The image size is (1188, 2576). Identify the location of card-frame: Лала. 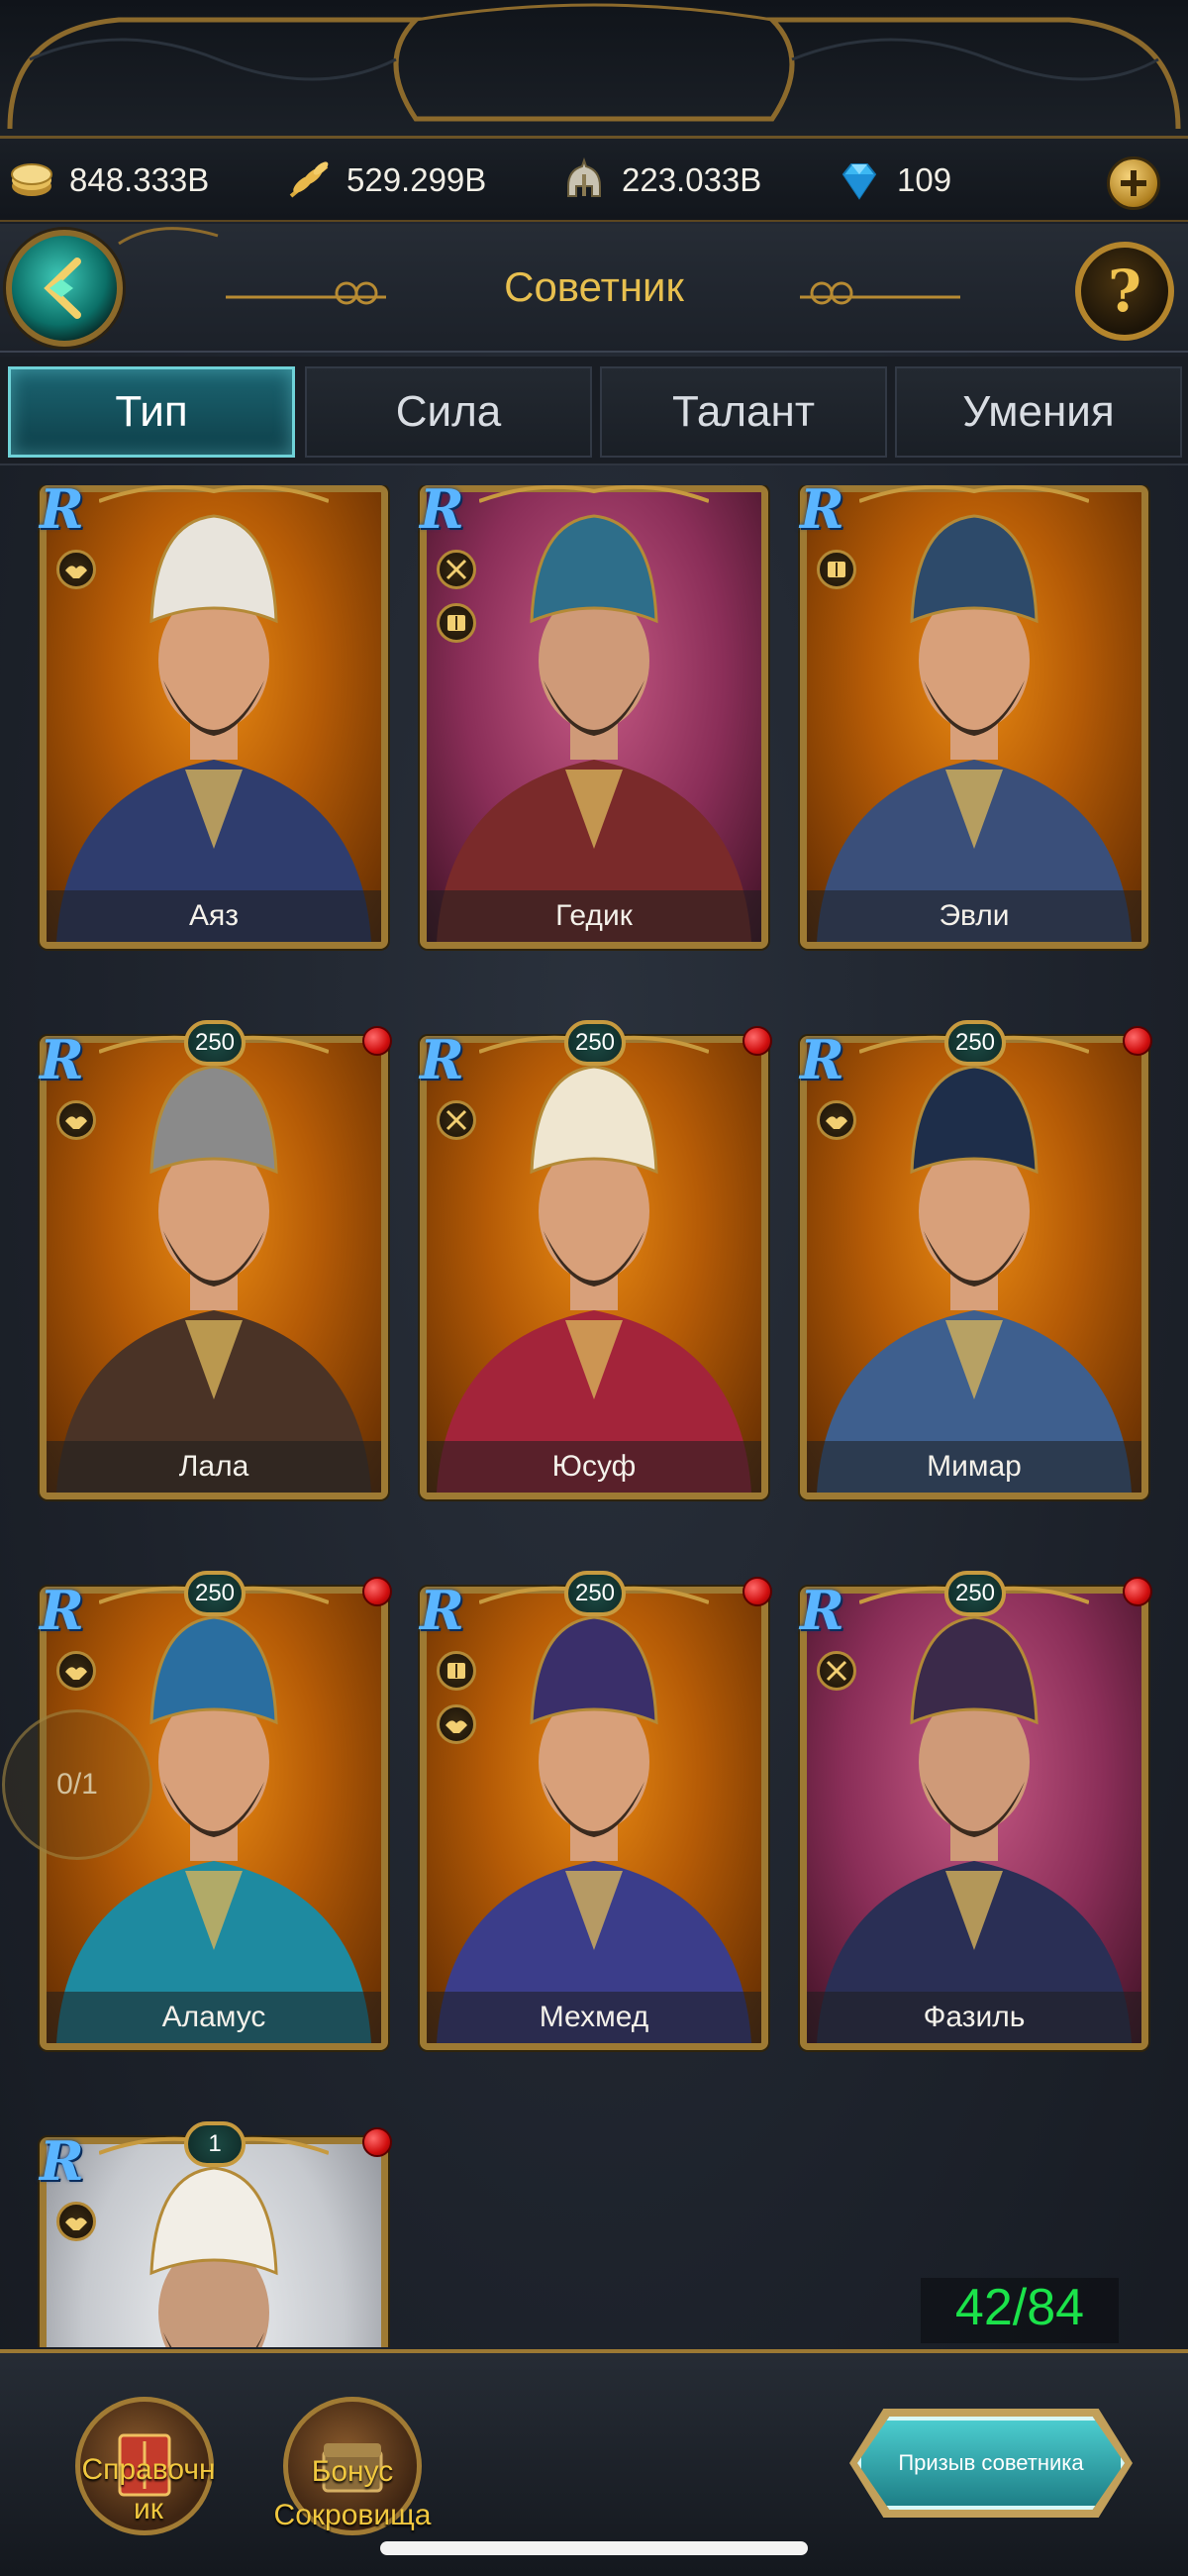
(214, 1267).